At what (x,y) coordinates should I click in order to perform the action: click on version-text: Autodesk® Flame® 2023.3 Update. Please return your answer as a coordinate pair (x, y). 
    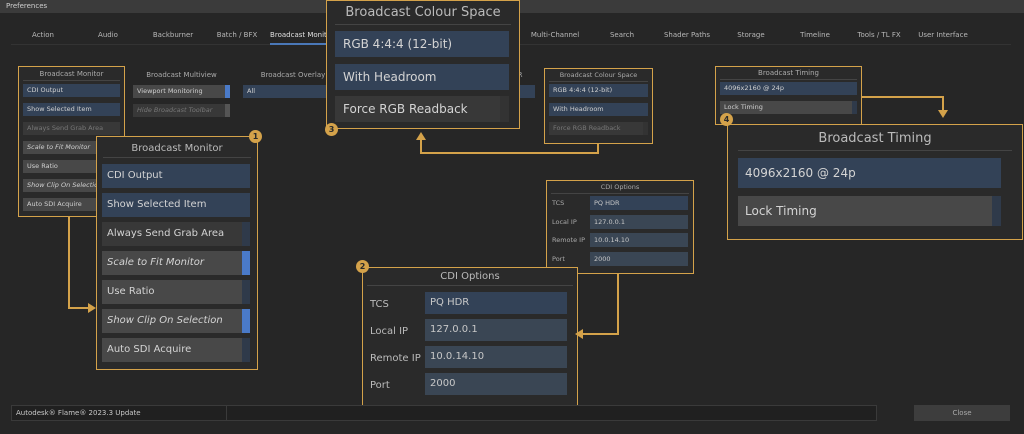
    Looking at the image, I should click on (78, 413).